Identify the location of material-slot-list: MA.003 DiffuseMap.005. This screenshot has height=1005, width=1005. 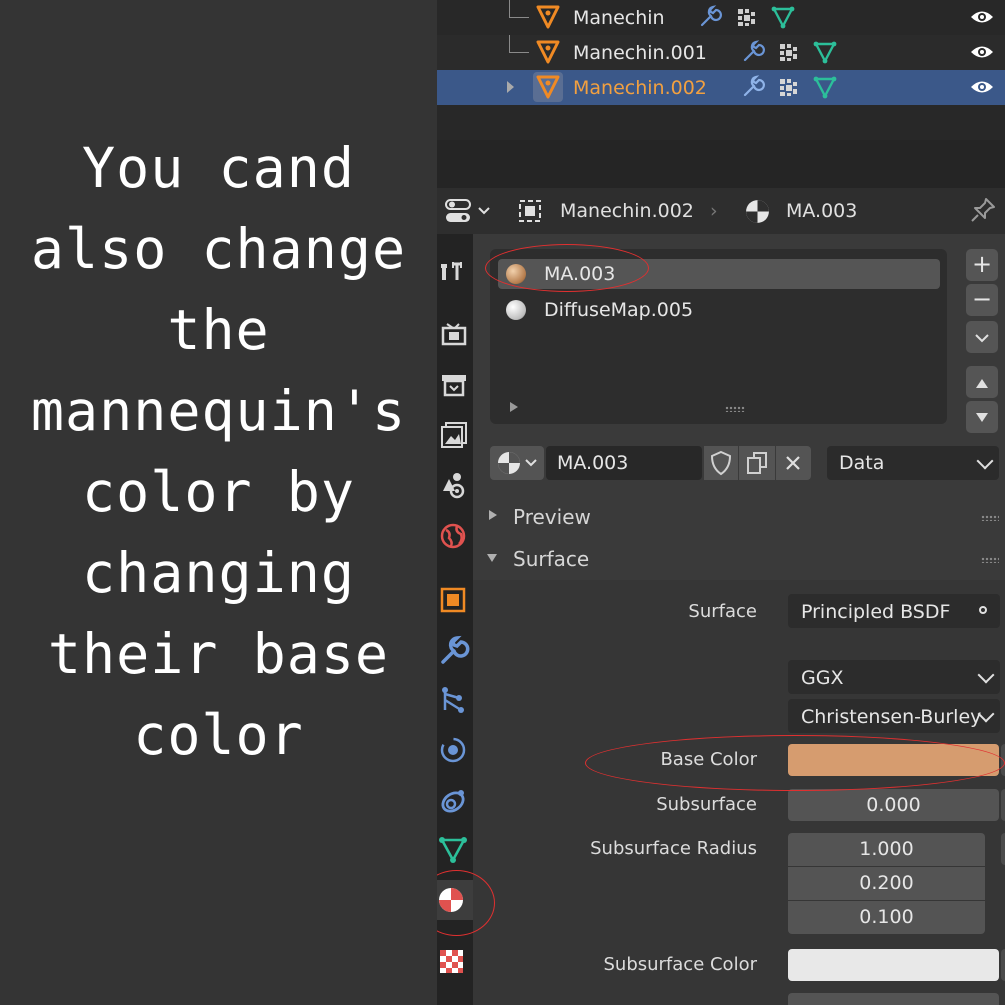
(718, 336).